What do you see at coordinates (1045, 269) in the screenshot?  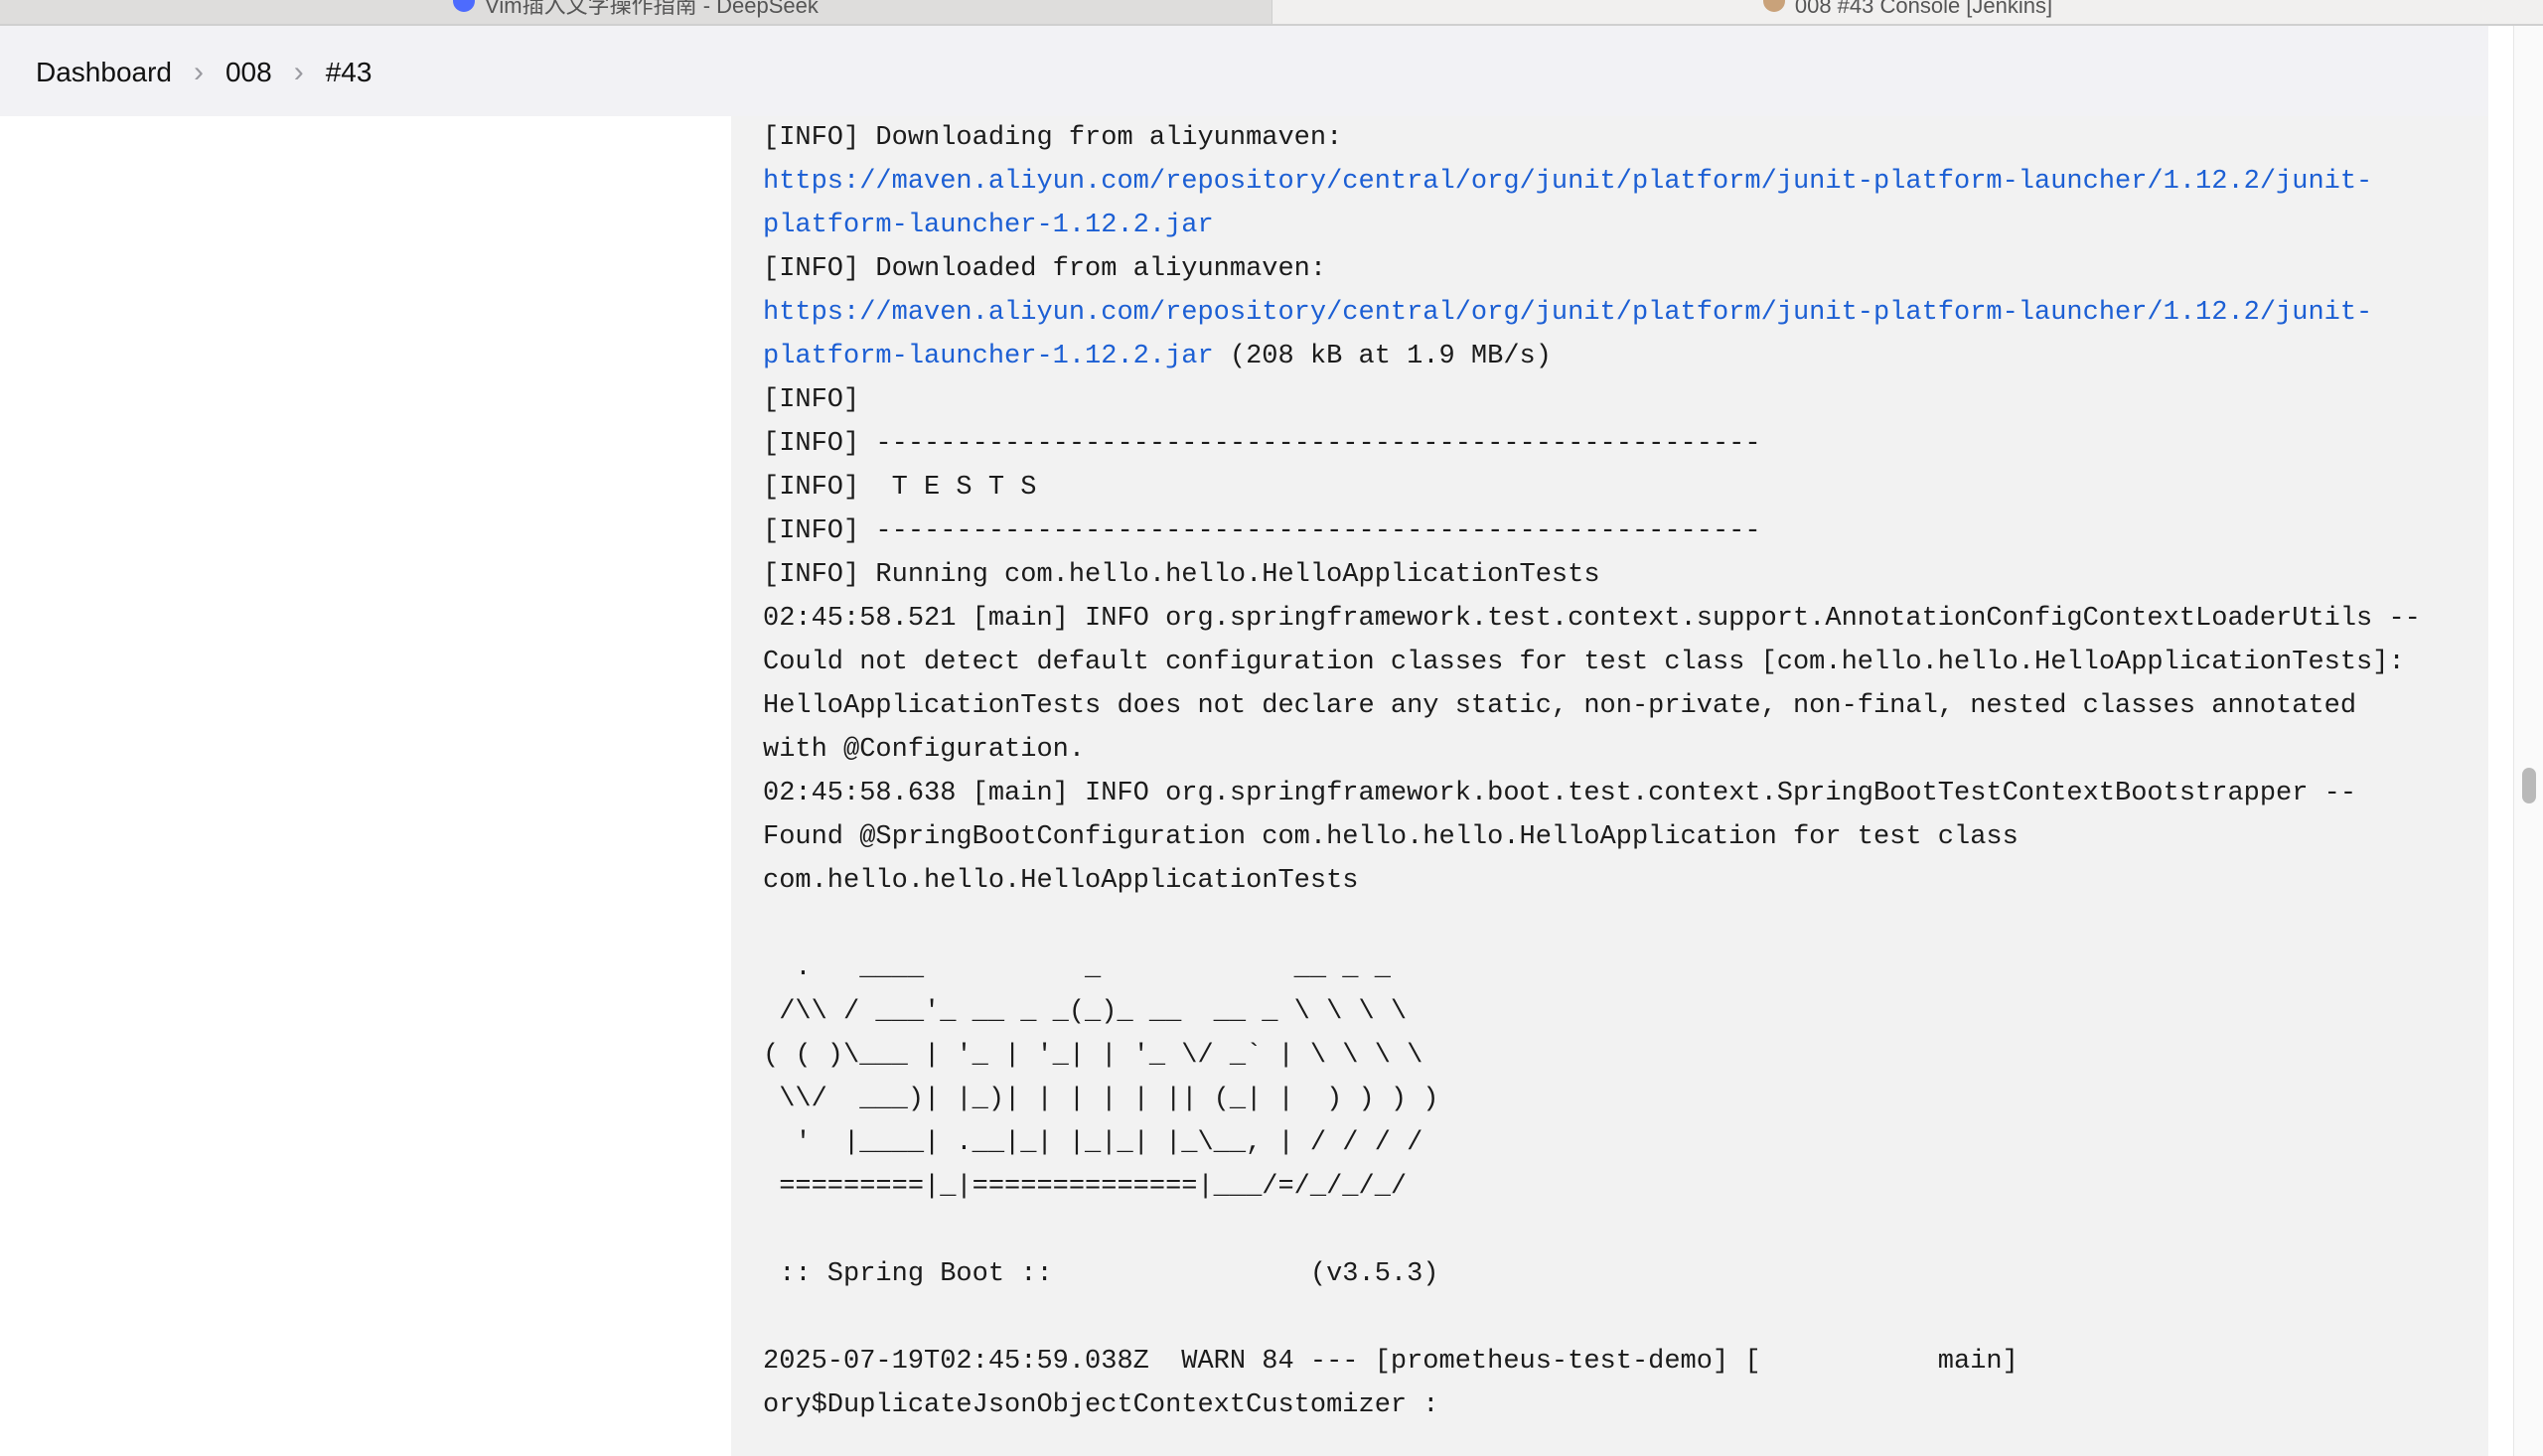 I see `console-text: [INFO] Downloaded from aliyunmaven:` at bounding box center [1045, 269].